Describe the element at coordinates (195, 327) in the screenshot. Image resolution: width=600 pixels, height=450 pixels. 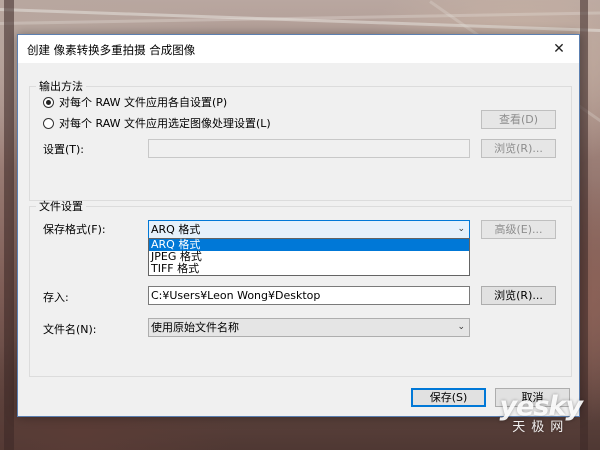
I see `filename-selected: 使用原始文件名称` at that location.